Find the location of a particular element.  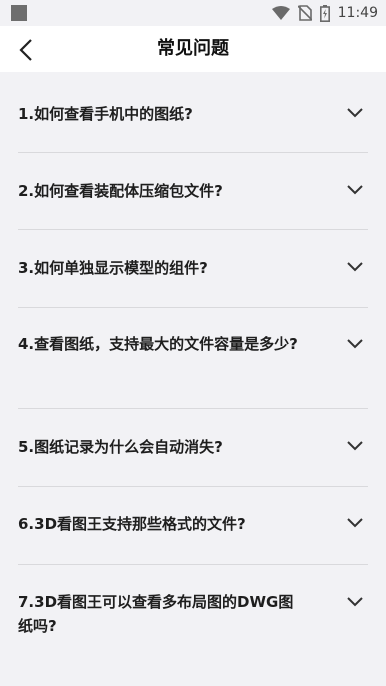

faq-question: 4.查看图纸，支持最大的文件容量是多少? is located at coordinates (158, 344).